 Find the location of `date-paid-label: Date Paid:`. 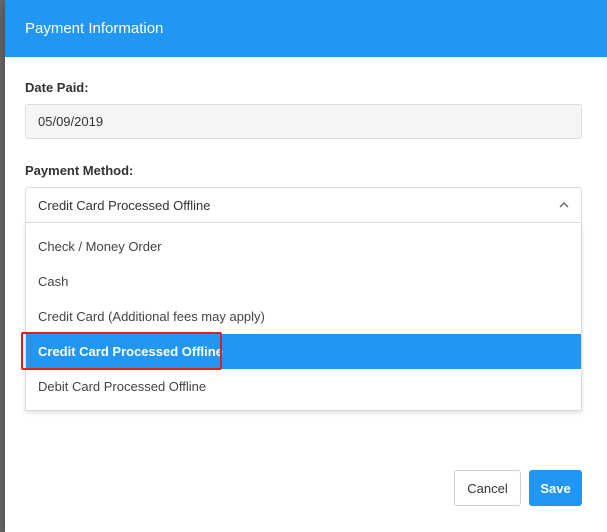

date-paid-label: Date Paid: is located at coordinates (57, 87).